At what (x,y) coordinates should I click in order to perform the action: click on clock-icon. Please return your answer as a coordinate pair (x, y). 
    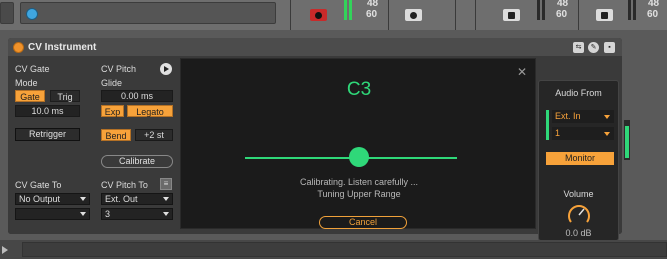
    Looking at the image, I should click on (413, 15).